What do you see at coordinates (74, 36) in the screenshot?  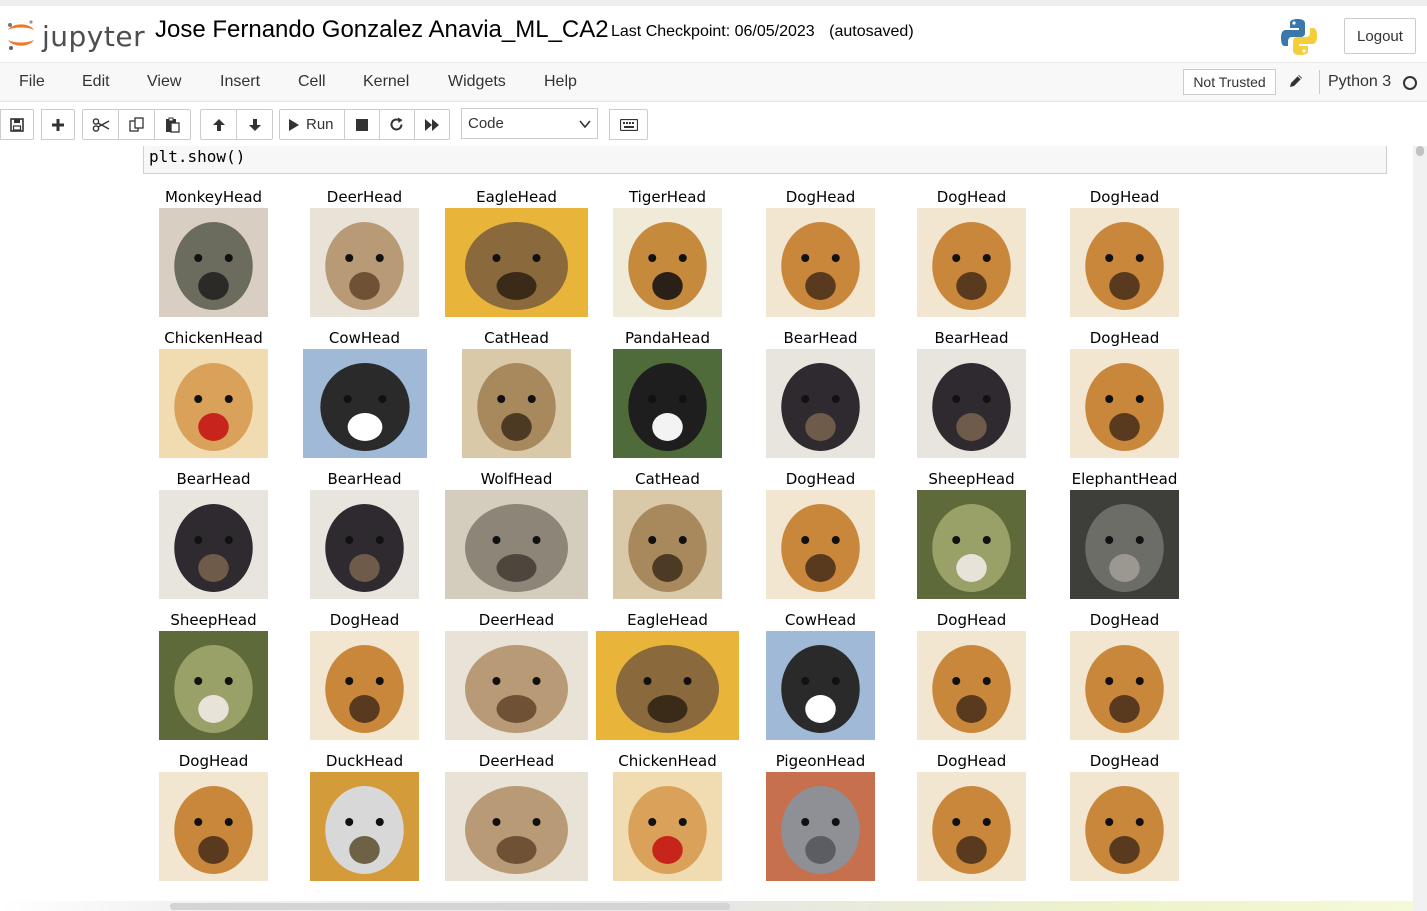 I see `jupyter-logo: jupyter` at bounding box center [74, 36].